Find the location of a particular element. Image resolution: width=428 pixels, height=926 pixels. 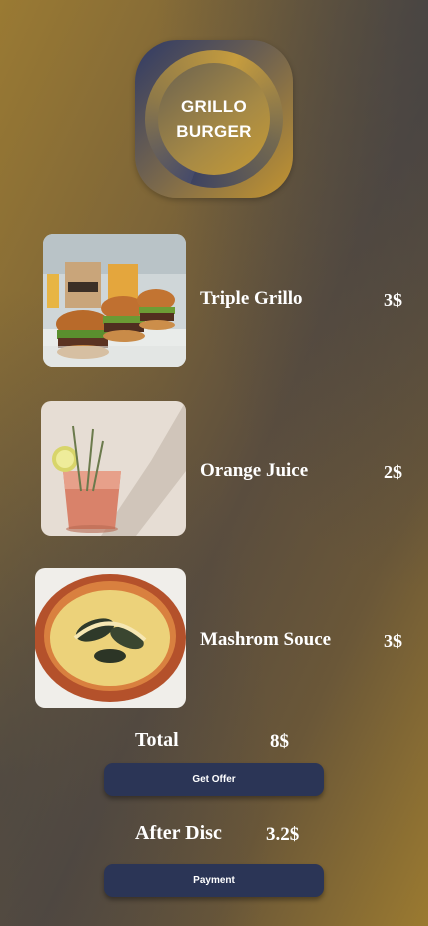

brand-logo: GRILLO BURGER is located at coordinates (214, 119).